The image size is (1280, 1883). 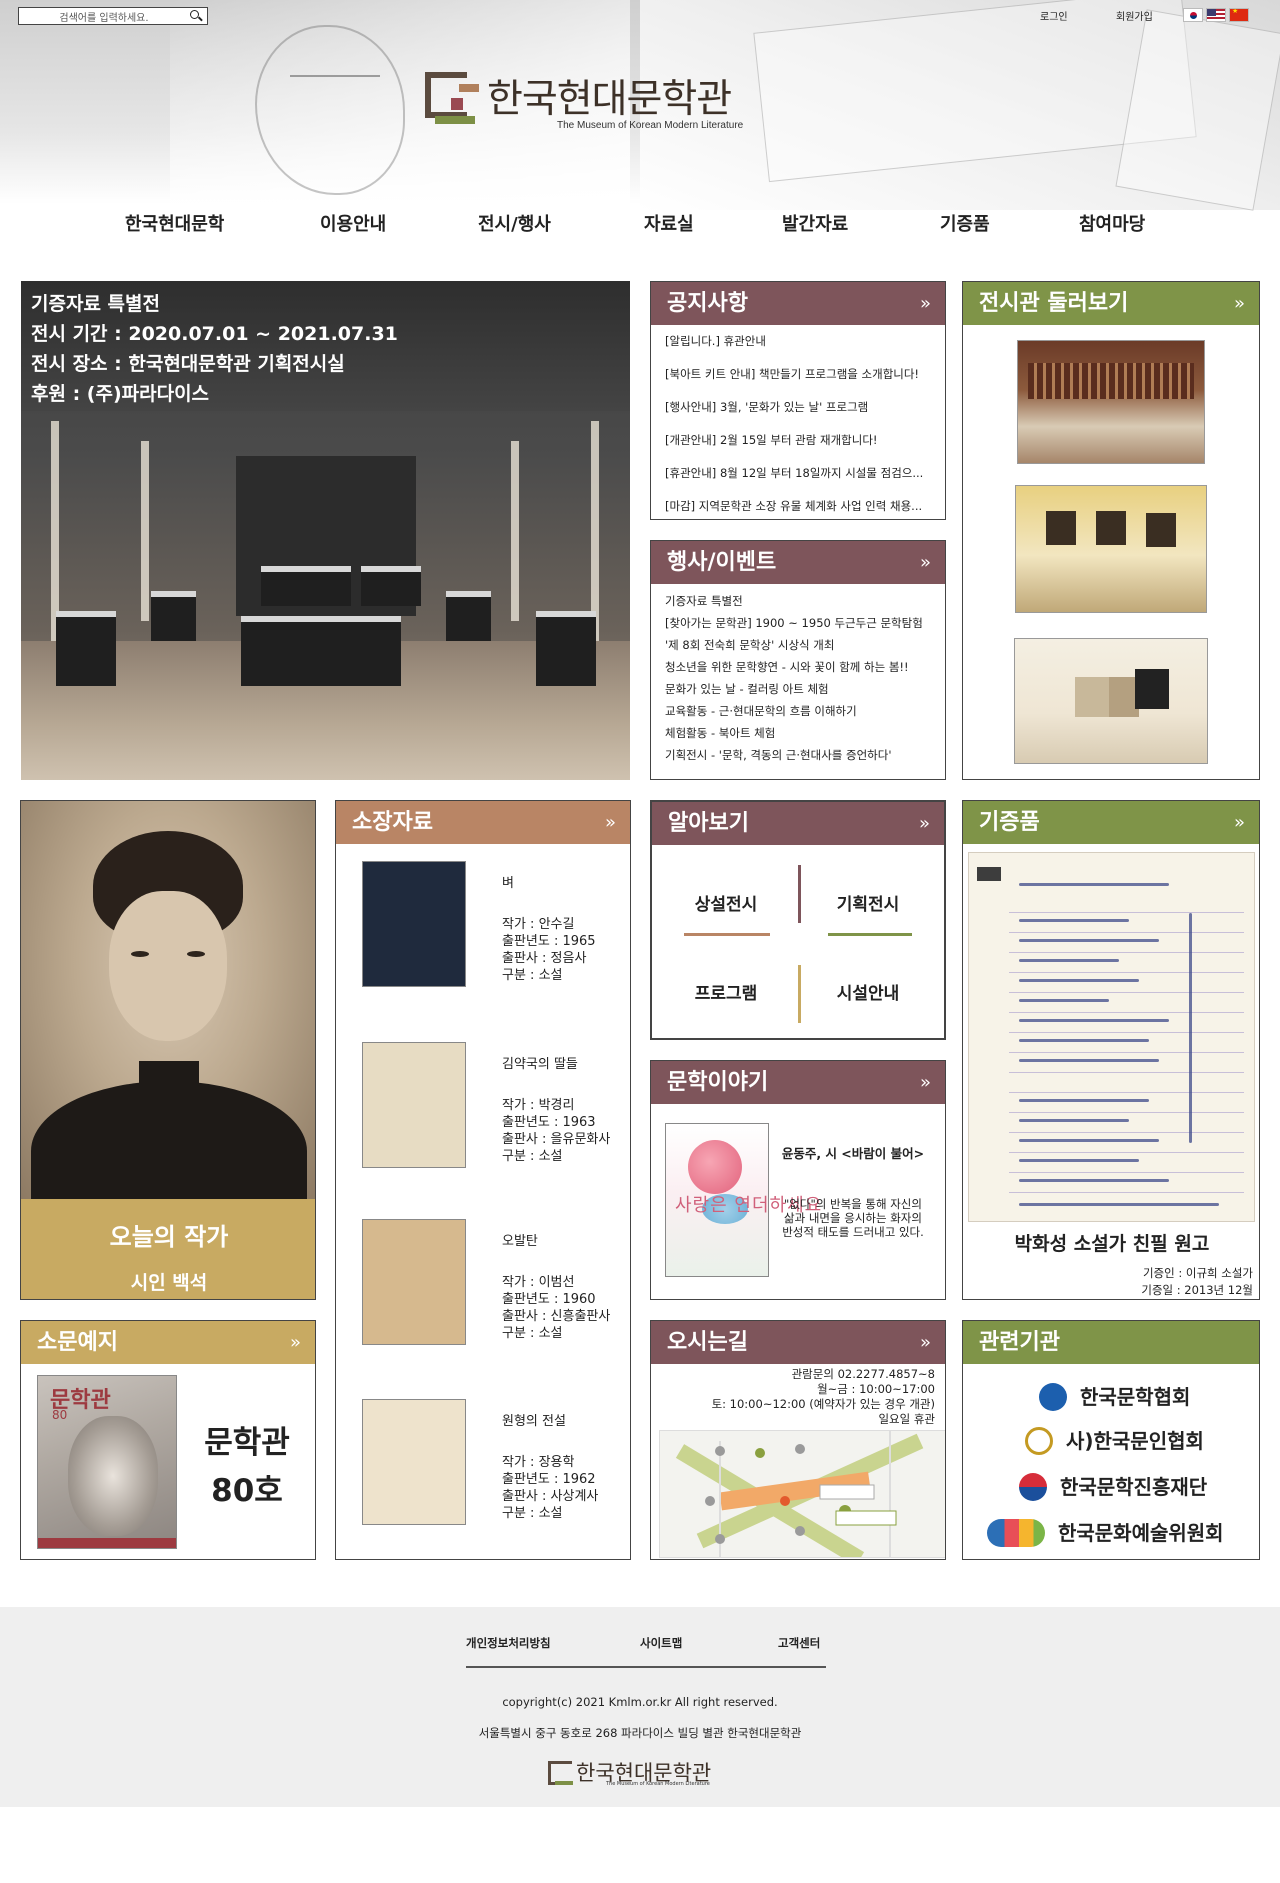 What do you see at coordinates (1111, 1537) in the screenshot?
I see `related-org-link: 한국문화예술위원회` at bounding box center [1111, 1537].